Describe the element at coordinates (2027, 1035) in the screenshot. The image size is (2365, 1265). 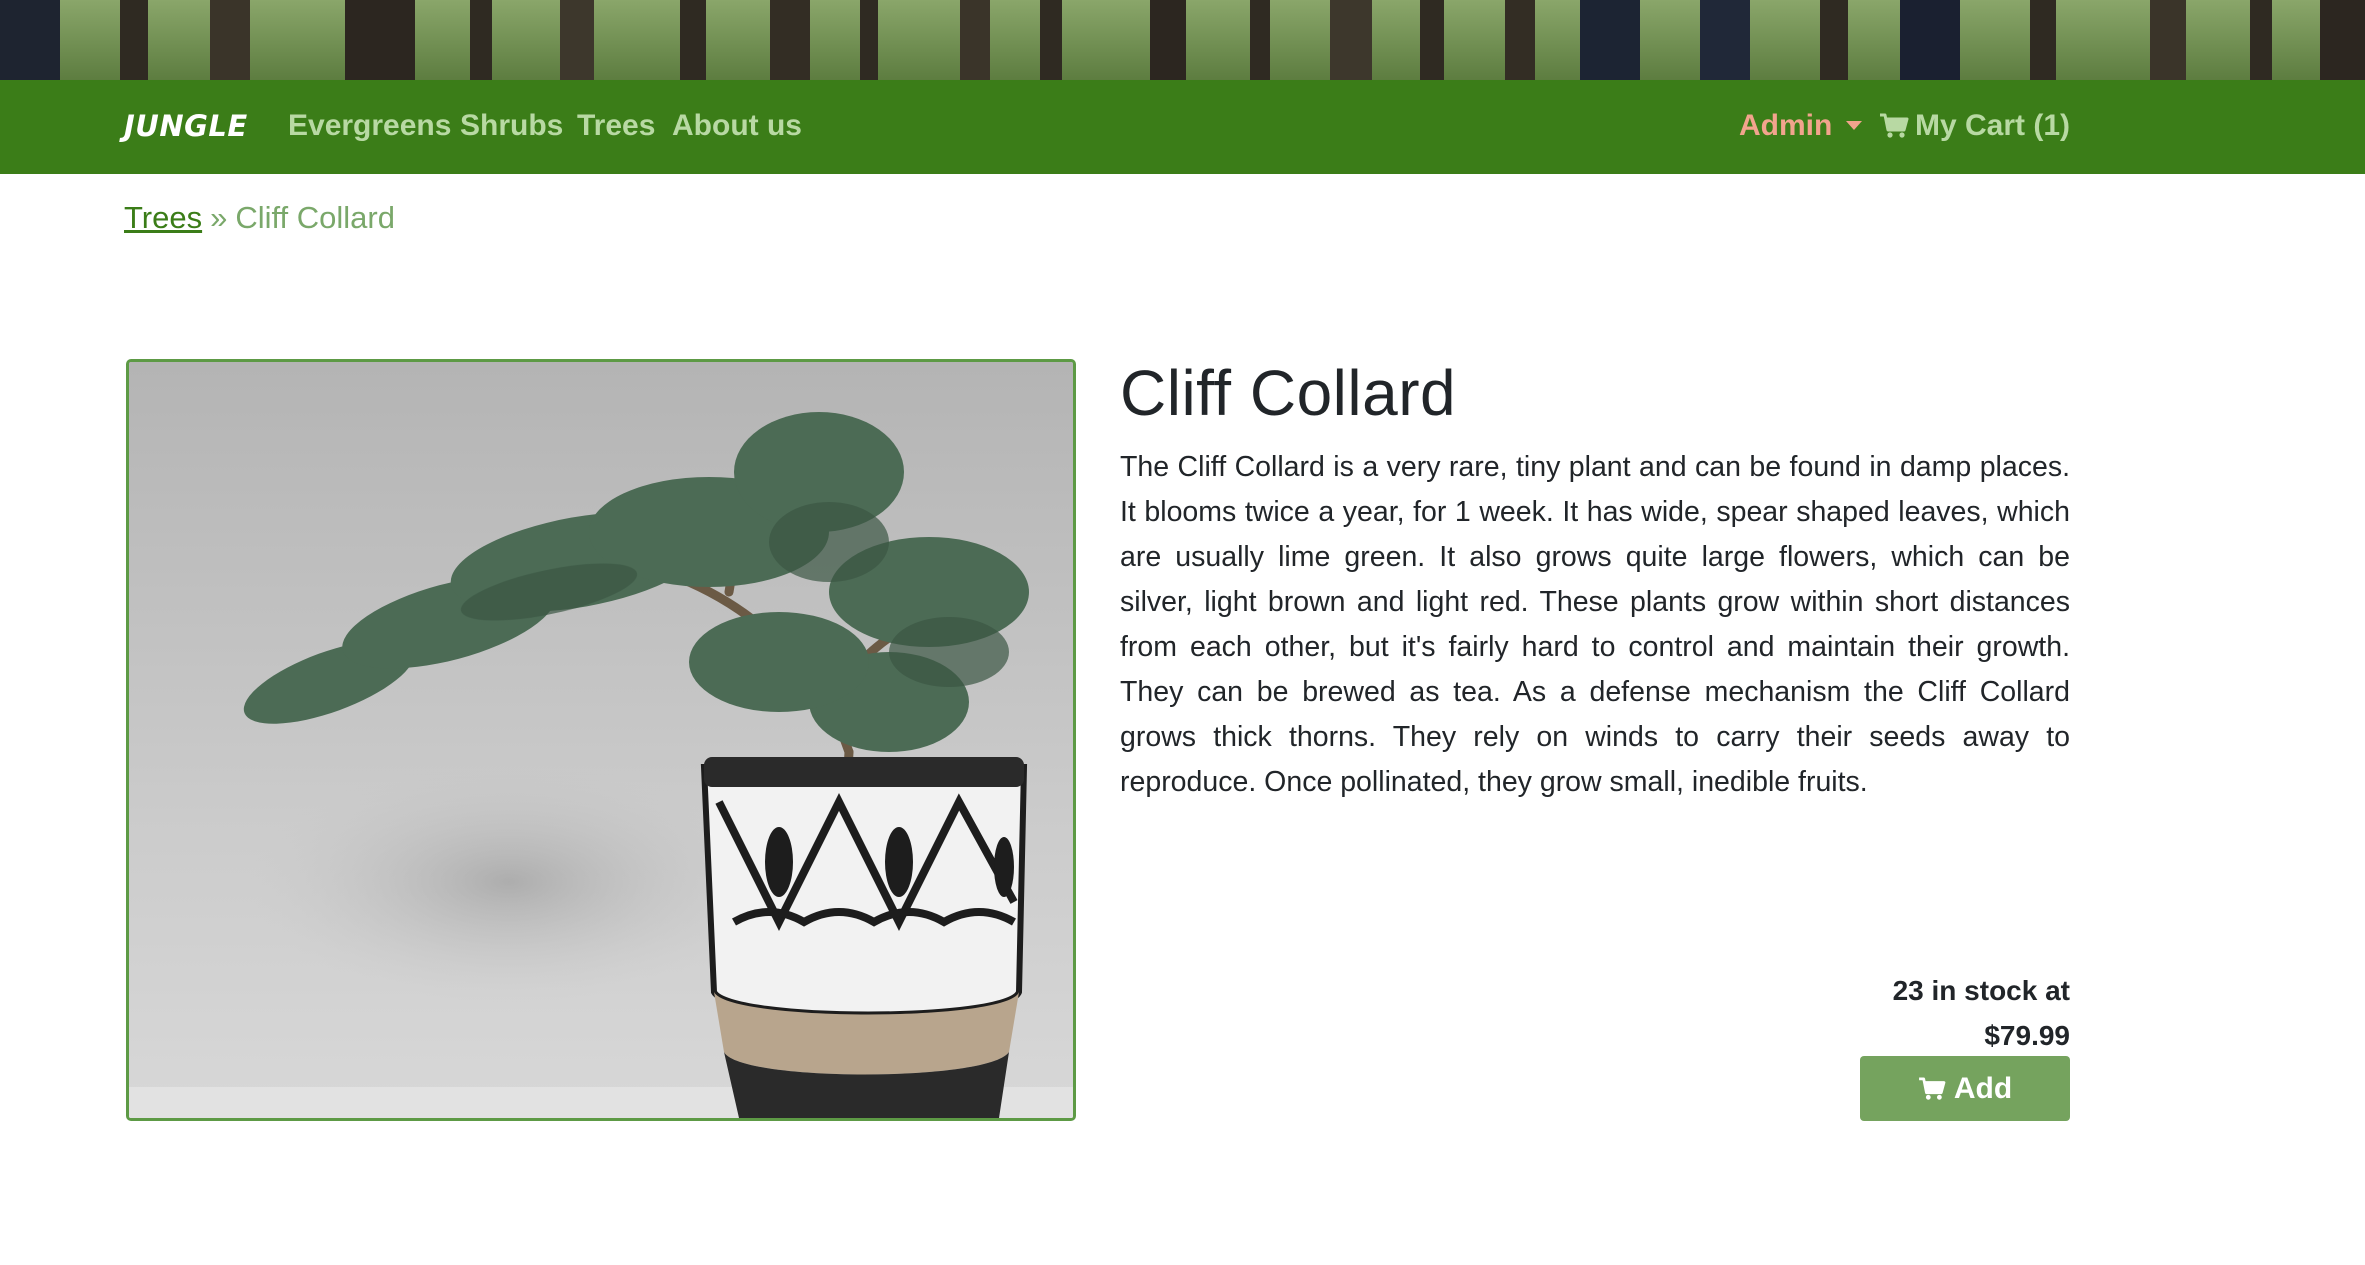
I see `product-price: $79.99` at that location.